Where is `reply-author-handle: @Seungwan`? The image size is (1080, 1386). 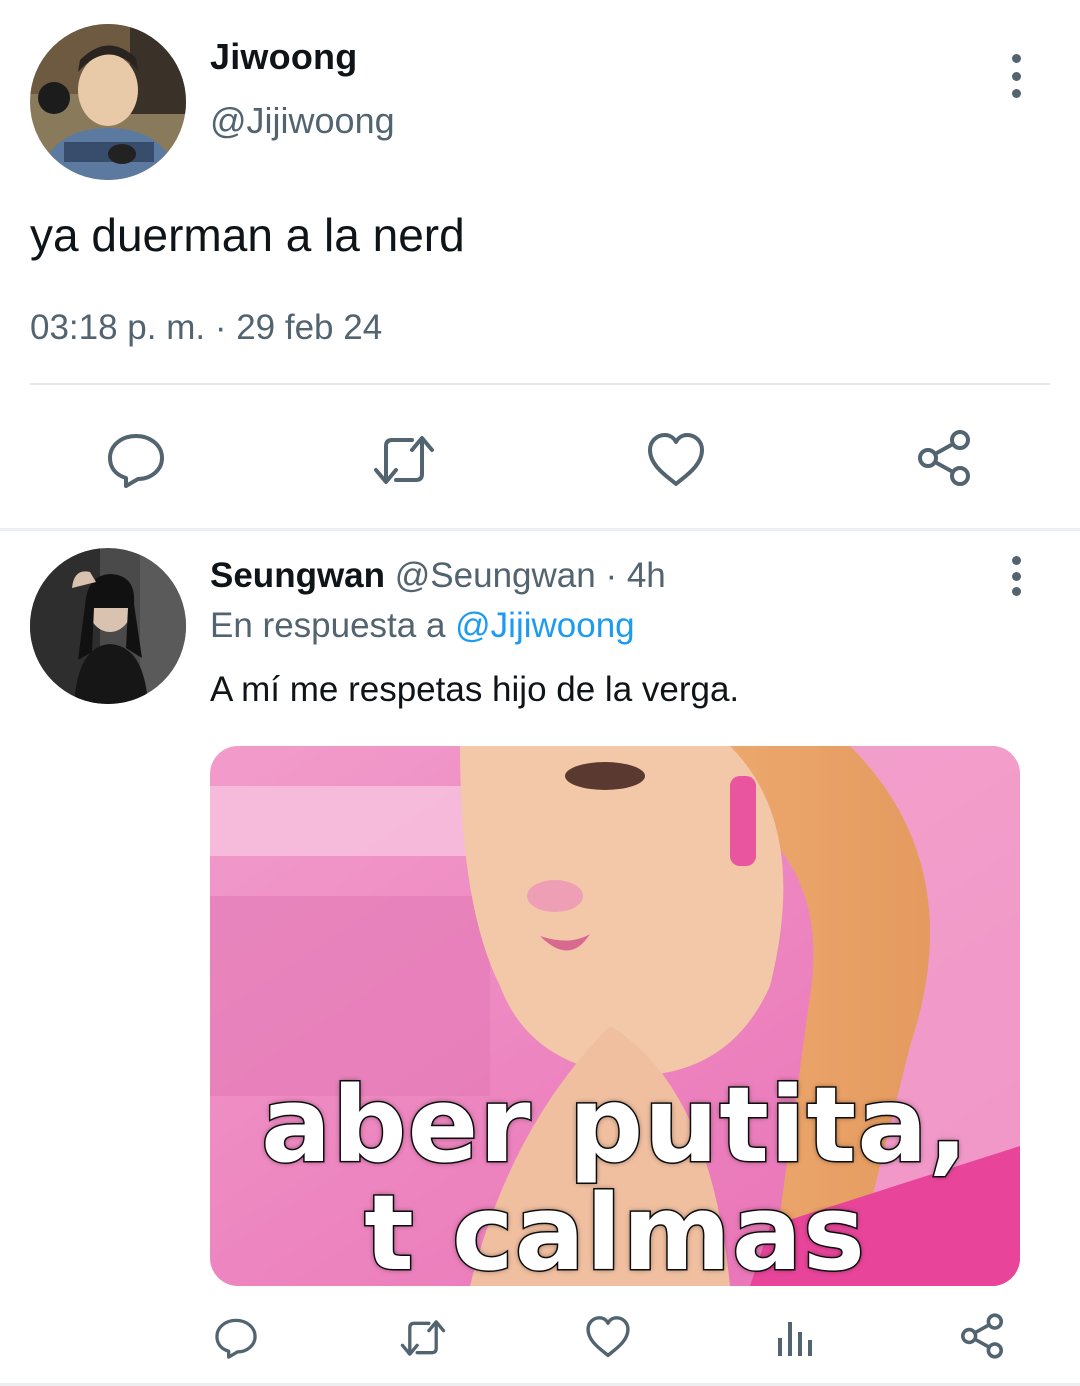 reply-author-handle: @Seungwan is located at coordinates (495, 575).